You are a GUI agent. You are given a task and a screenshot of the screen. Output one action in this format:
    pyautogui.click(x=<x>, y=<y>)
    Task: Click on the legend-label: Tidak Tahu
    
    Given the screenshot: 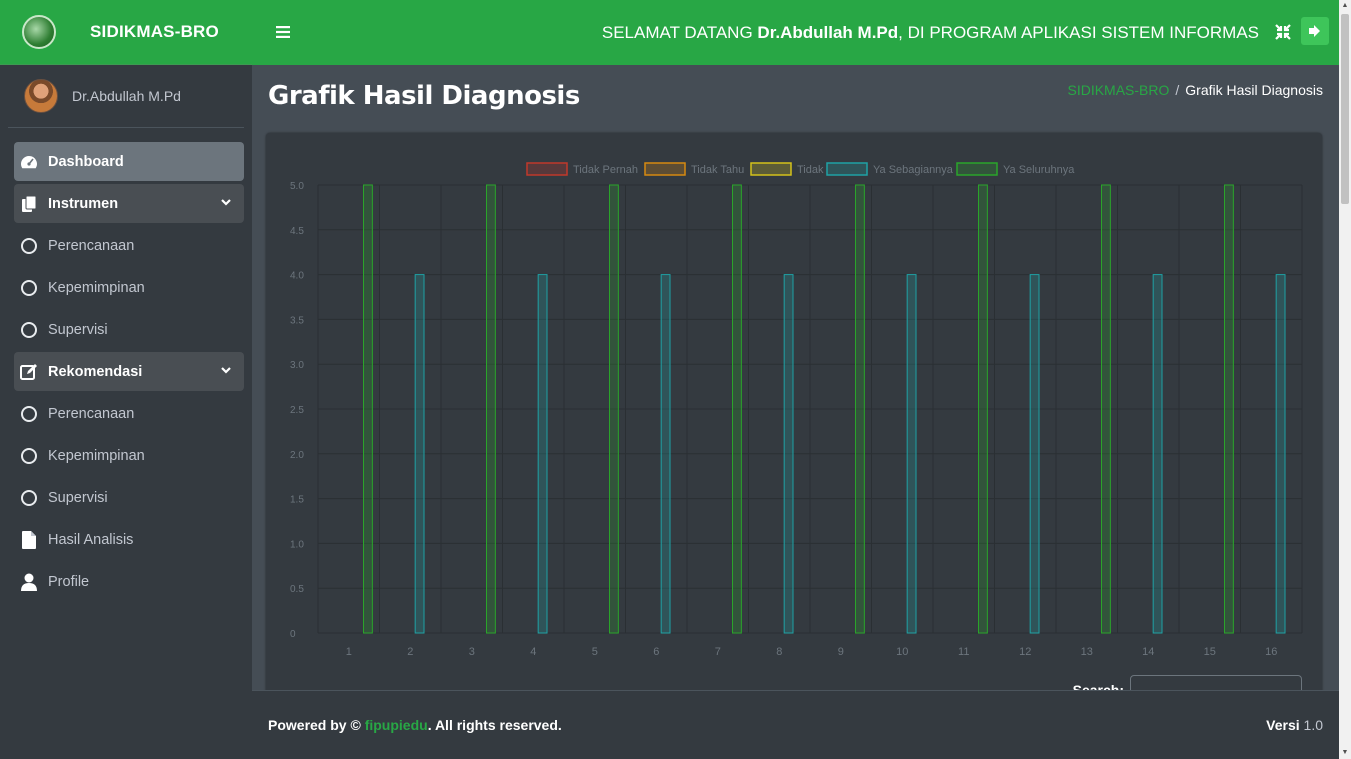 What is the action you would take?
    pyautogui.click(x=717, y=170)
    